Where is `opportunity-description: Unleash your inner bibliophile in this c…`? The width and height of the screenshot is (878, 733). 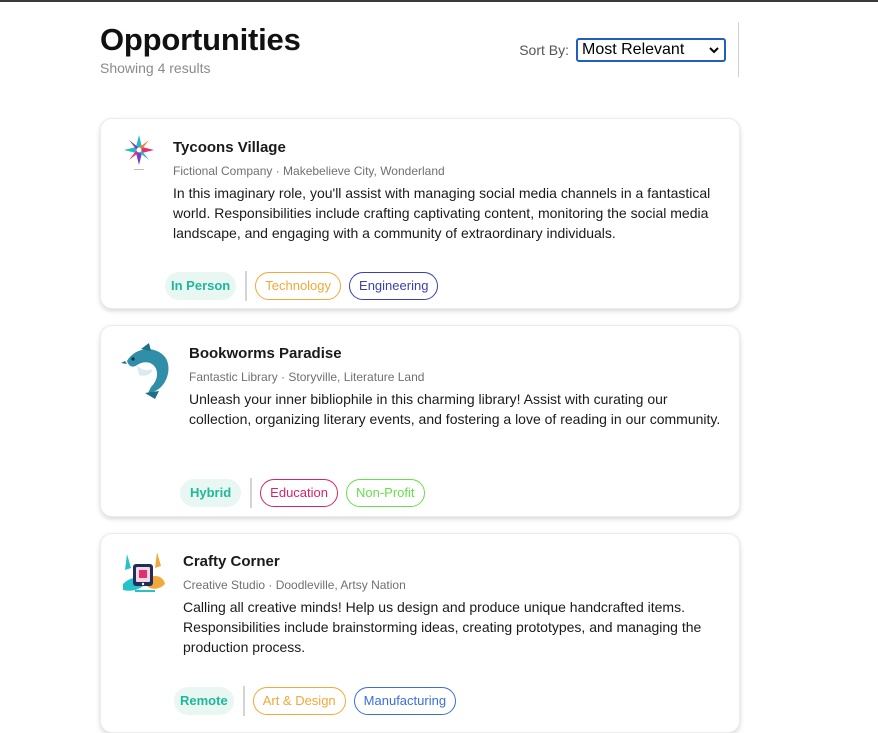 opportunity-description: Unleash your inner bibliophile in this c… is located at coordinates (455, 409).